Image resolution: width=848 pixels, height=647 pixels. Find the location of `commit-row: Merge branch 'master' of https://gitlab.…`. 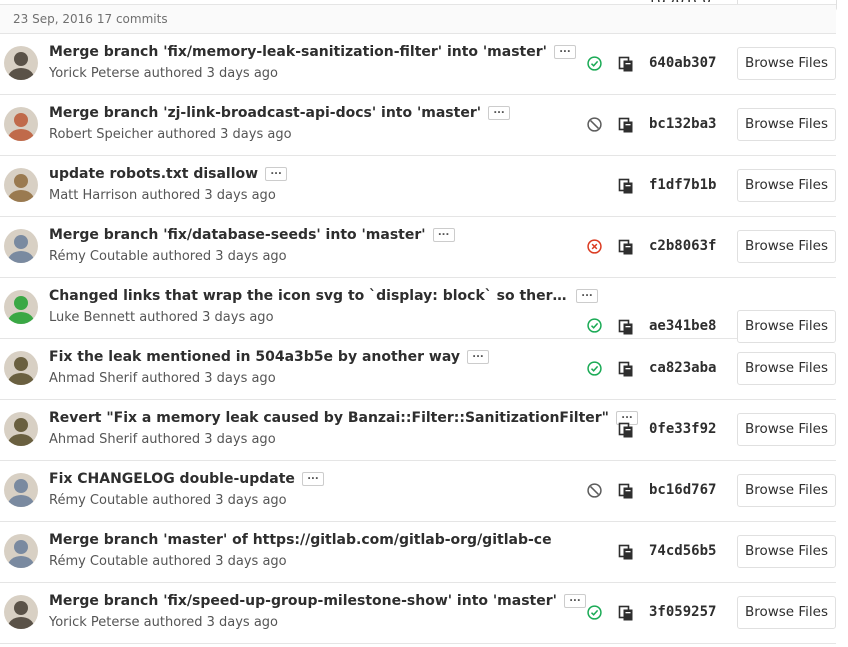

commit-row: Merge branch 'master' of https://gitlab.… is located at coordinates (418, 552).